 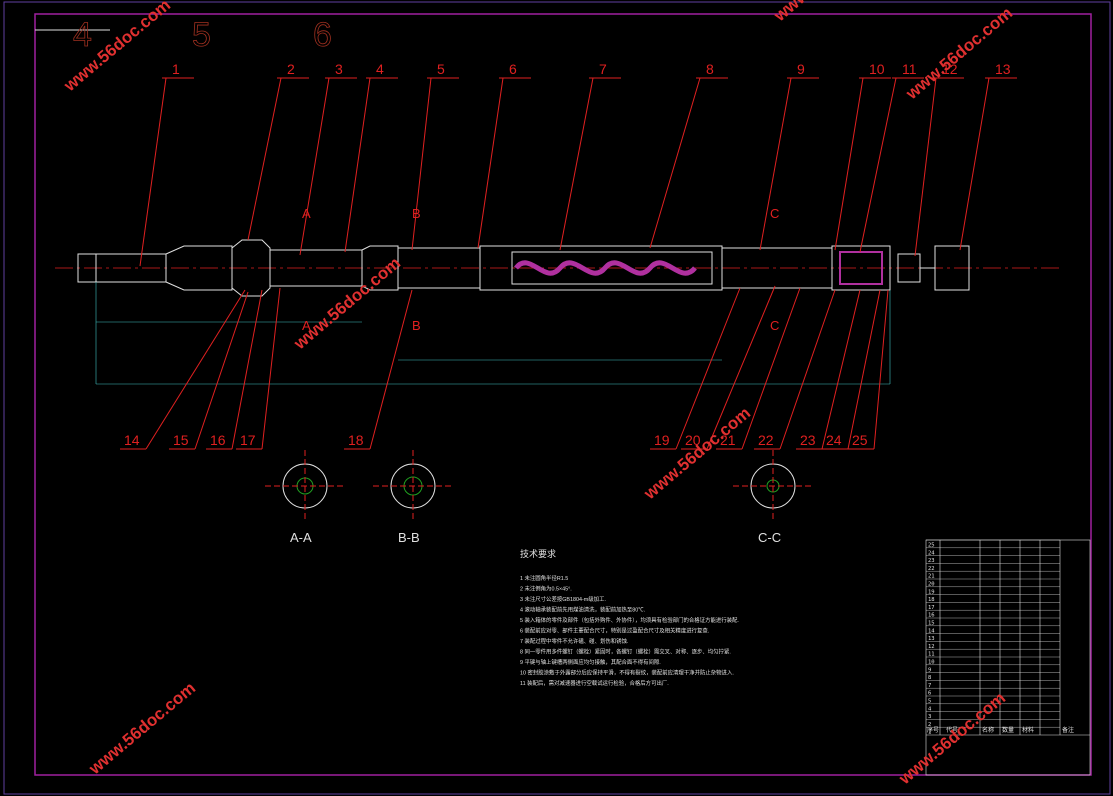 I want to click on bottom-leaders: 14 15 16 17 18 19 20 21 22 23 24 25, so click(x=504, y=367).